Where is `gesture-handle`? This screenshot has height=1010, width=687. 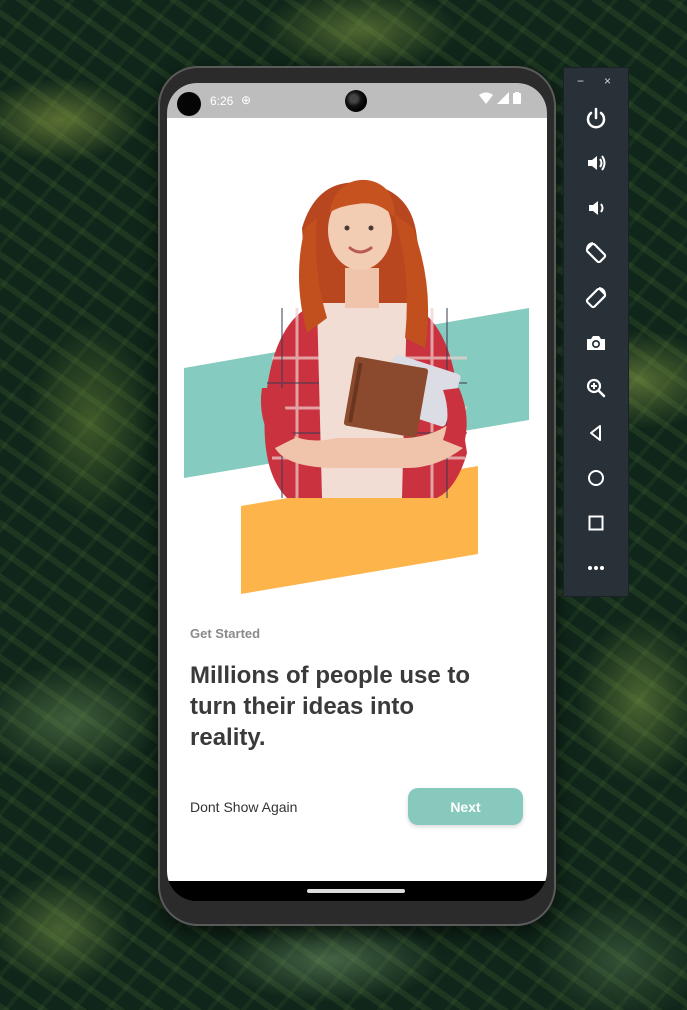 gesture-handle is located at coordinates (356, 891).